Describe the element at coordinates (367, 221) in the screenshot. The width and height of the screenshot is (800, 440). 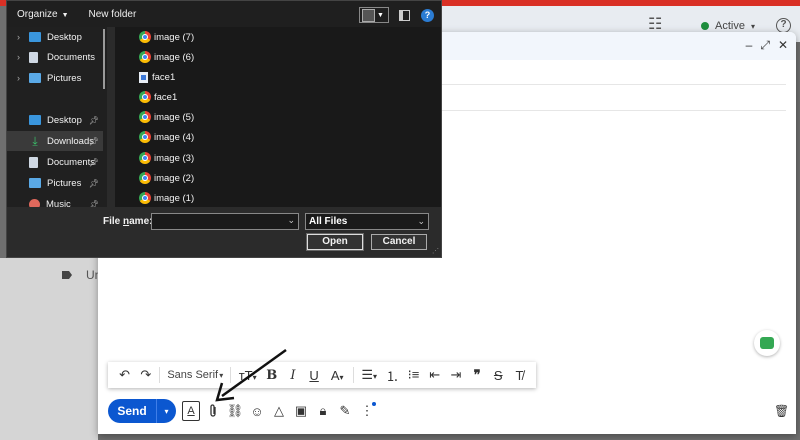
I see `file-type-select: All Files ⌄` at that location.